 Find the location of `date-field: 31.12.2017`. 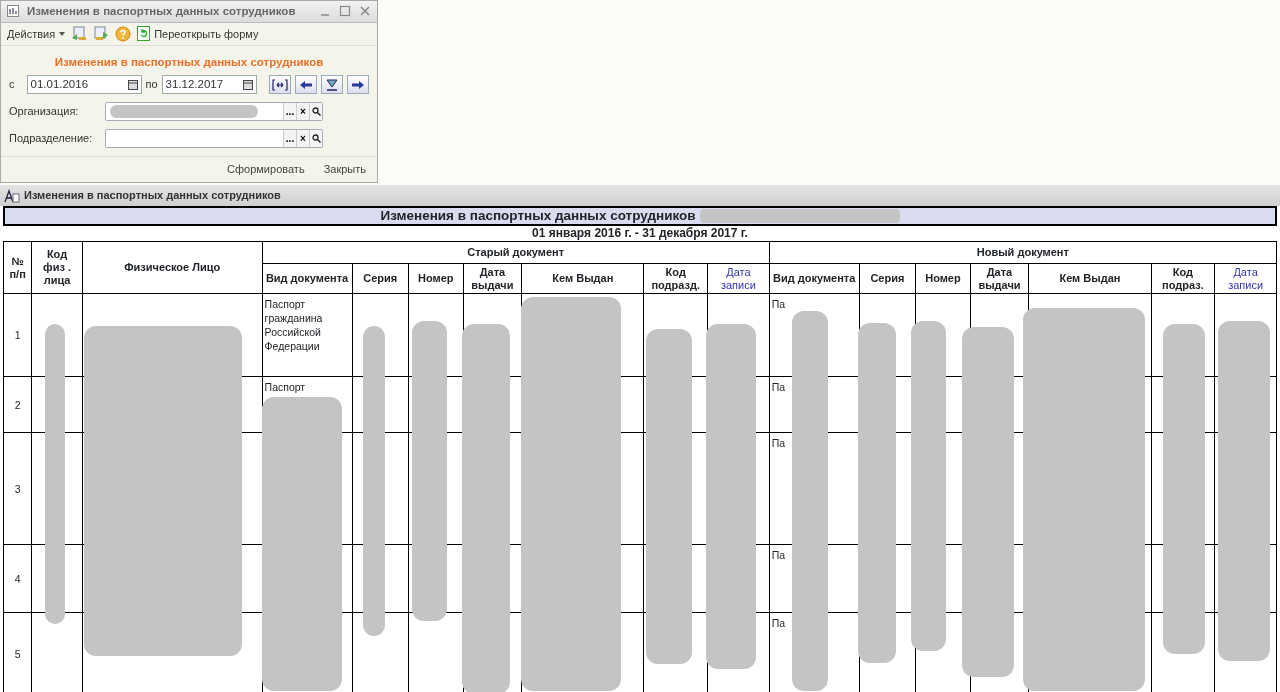

date-field: 31.12.2017 is located at coordinates (209, 85).